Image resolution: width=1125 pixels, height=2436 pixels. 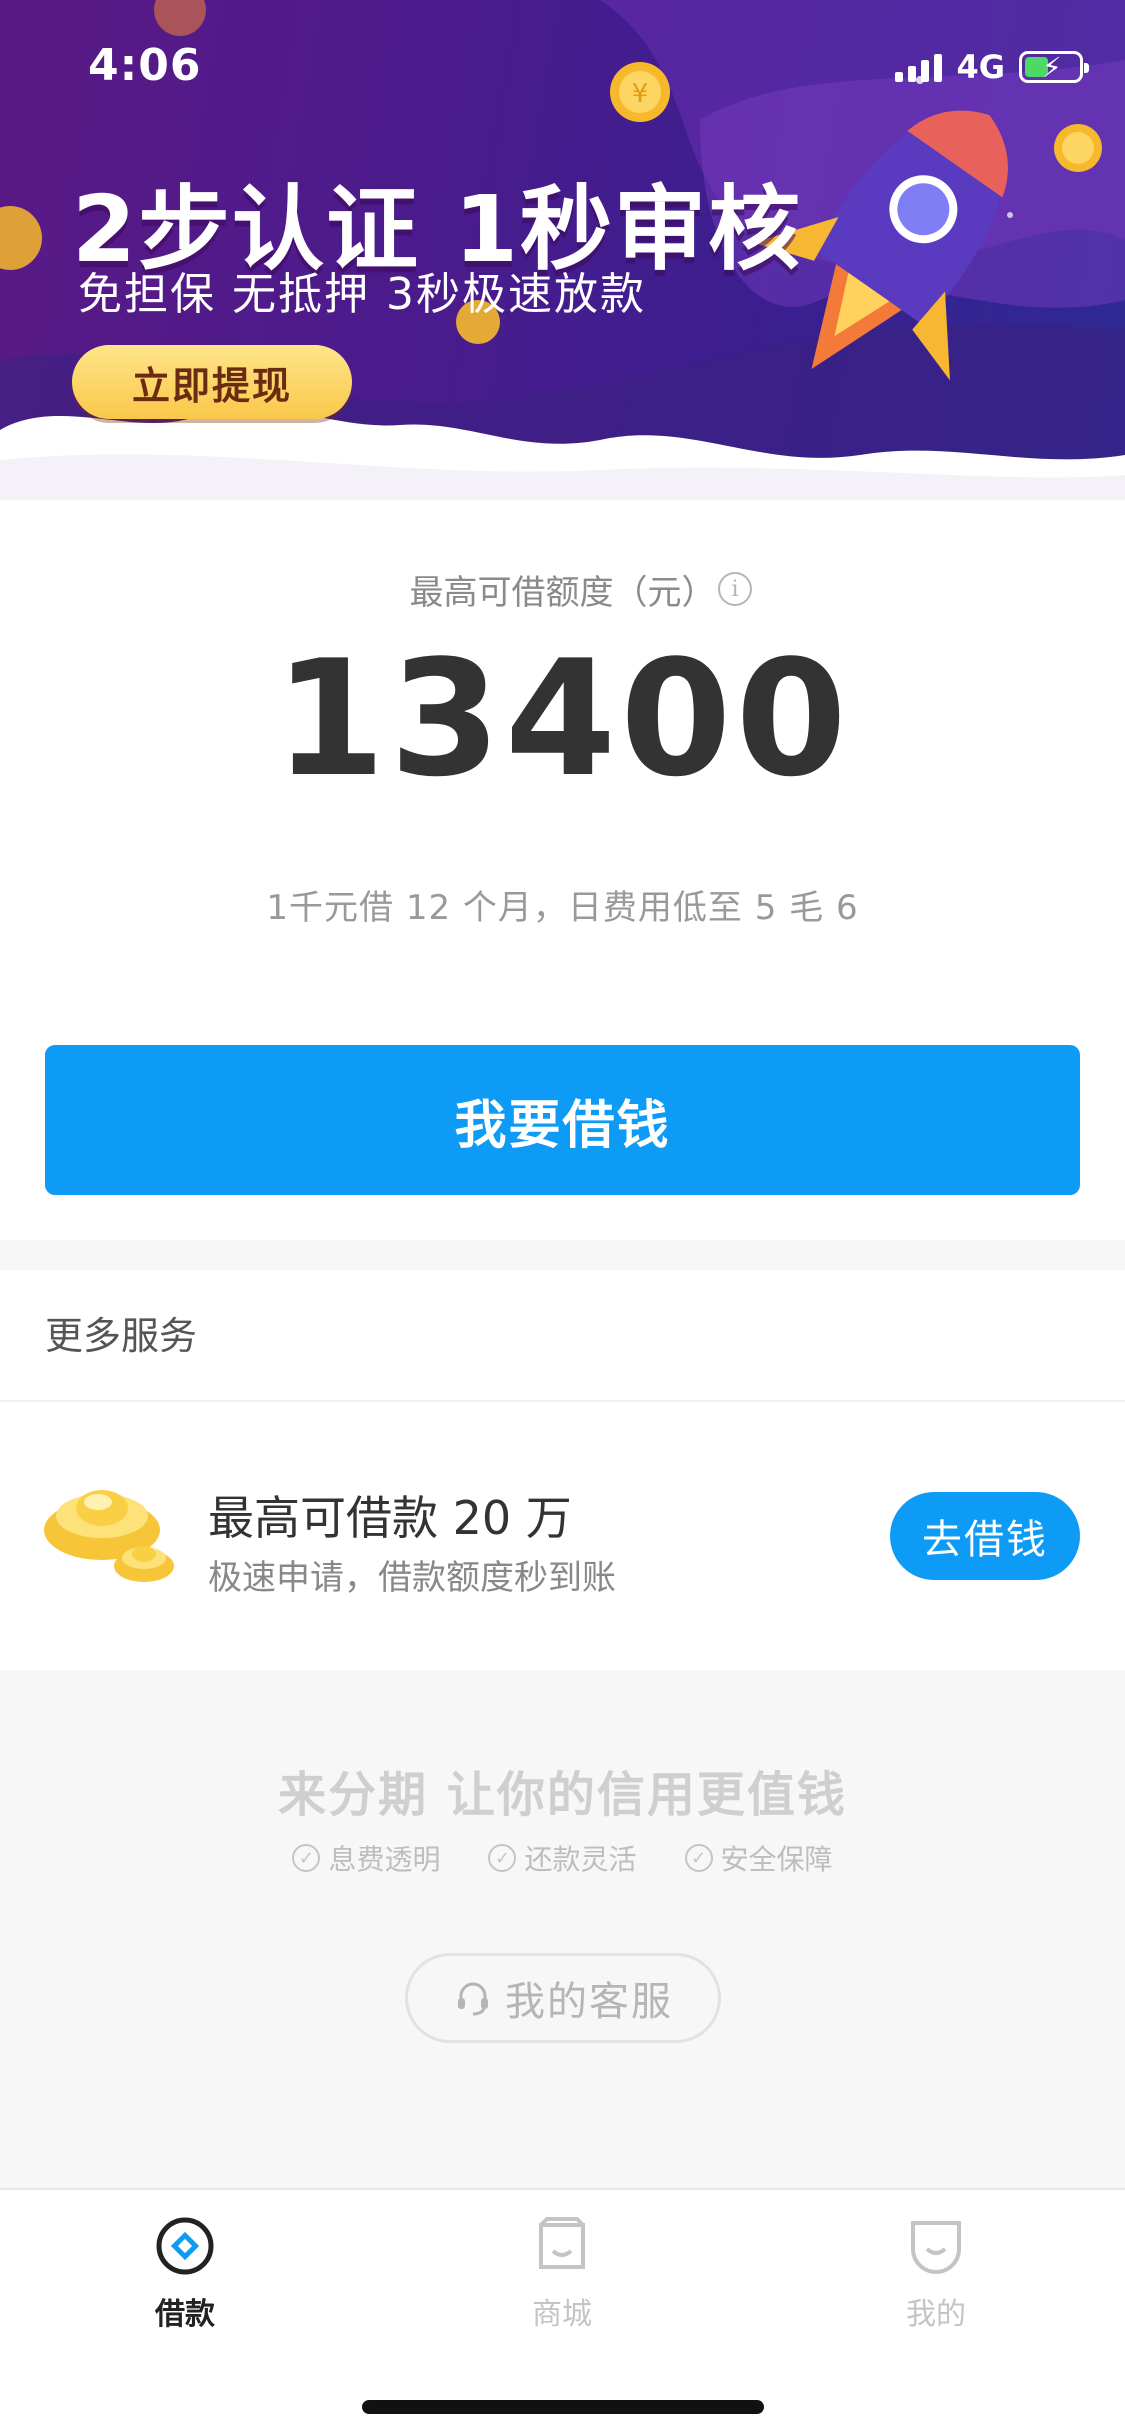 I want to click on go-borrow-button: 去借钱, so click(x=985, y=1536).